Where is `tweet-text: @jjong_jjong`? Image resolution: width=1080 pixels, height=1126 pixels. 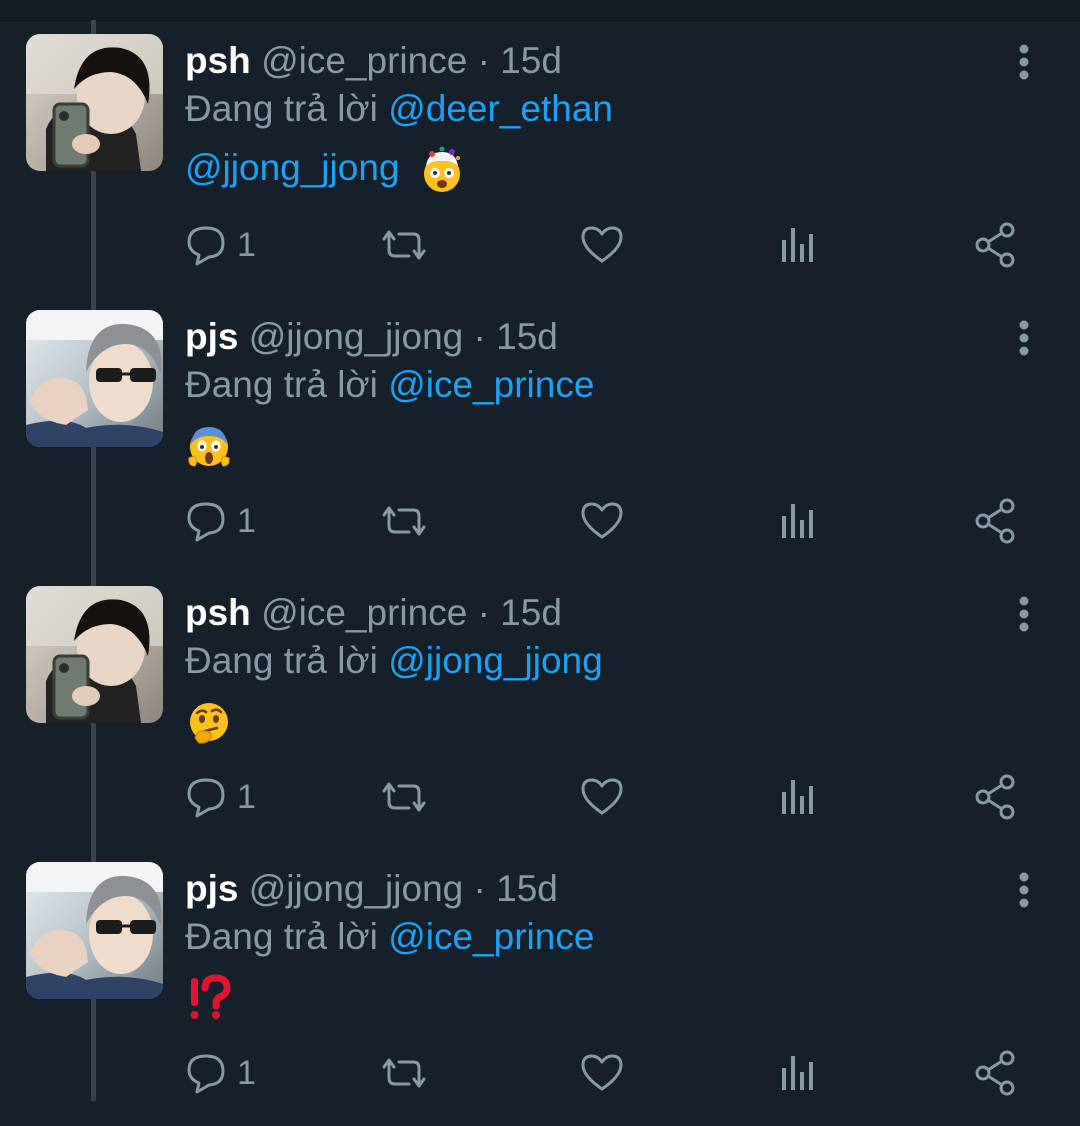
tweet-text: @jjong_jjong is located at coordinates (325, 168).